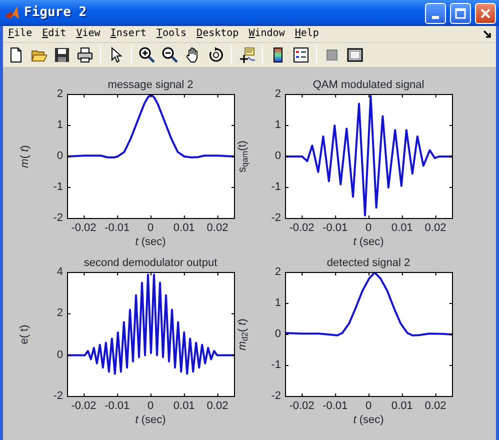 Image resolution: width=499 pixels, height=440 pixels. I want to click on window-title: Figure 2, so click(56, 13).